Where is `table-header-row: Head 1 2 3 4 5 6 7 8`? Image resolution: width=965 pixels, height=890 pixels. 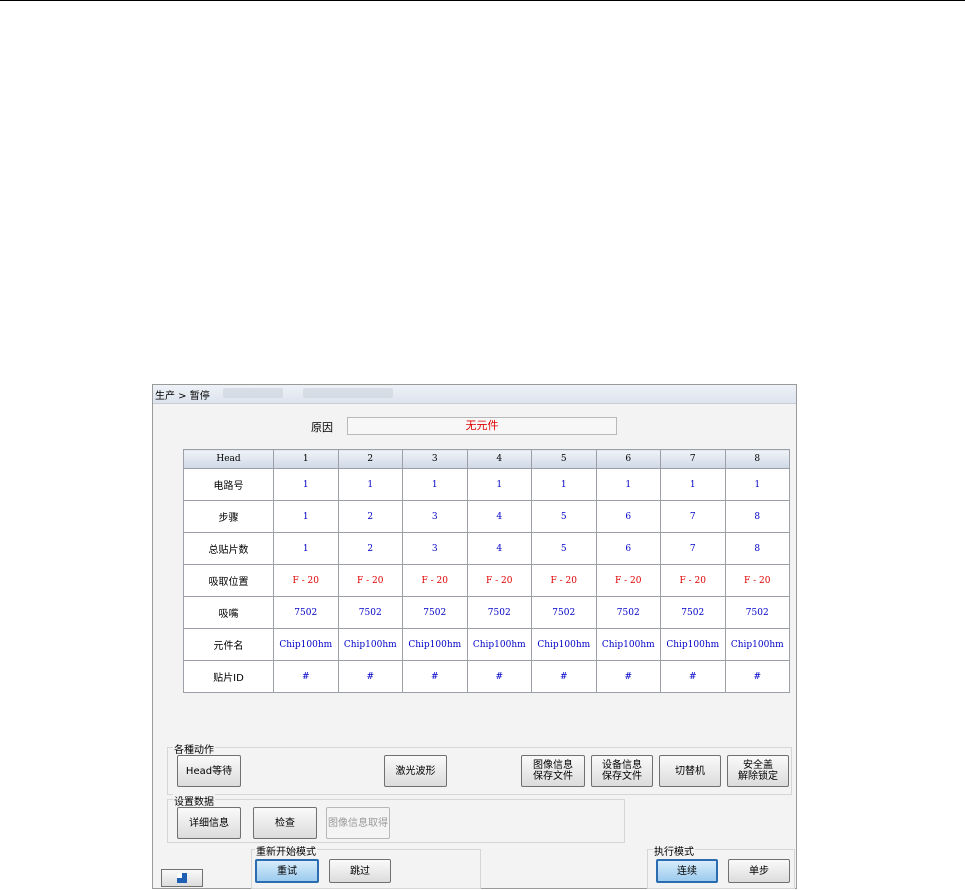 table-header-row: Head 1 2 3 4 5 6 7 8 is located at coordinates (486, 459).